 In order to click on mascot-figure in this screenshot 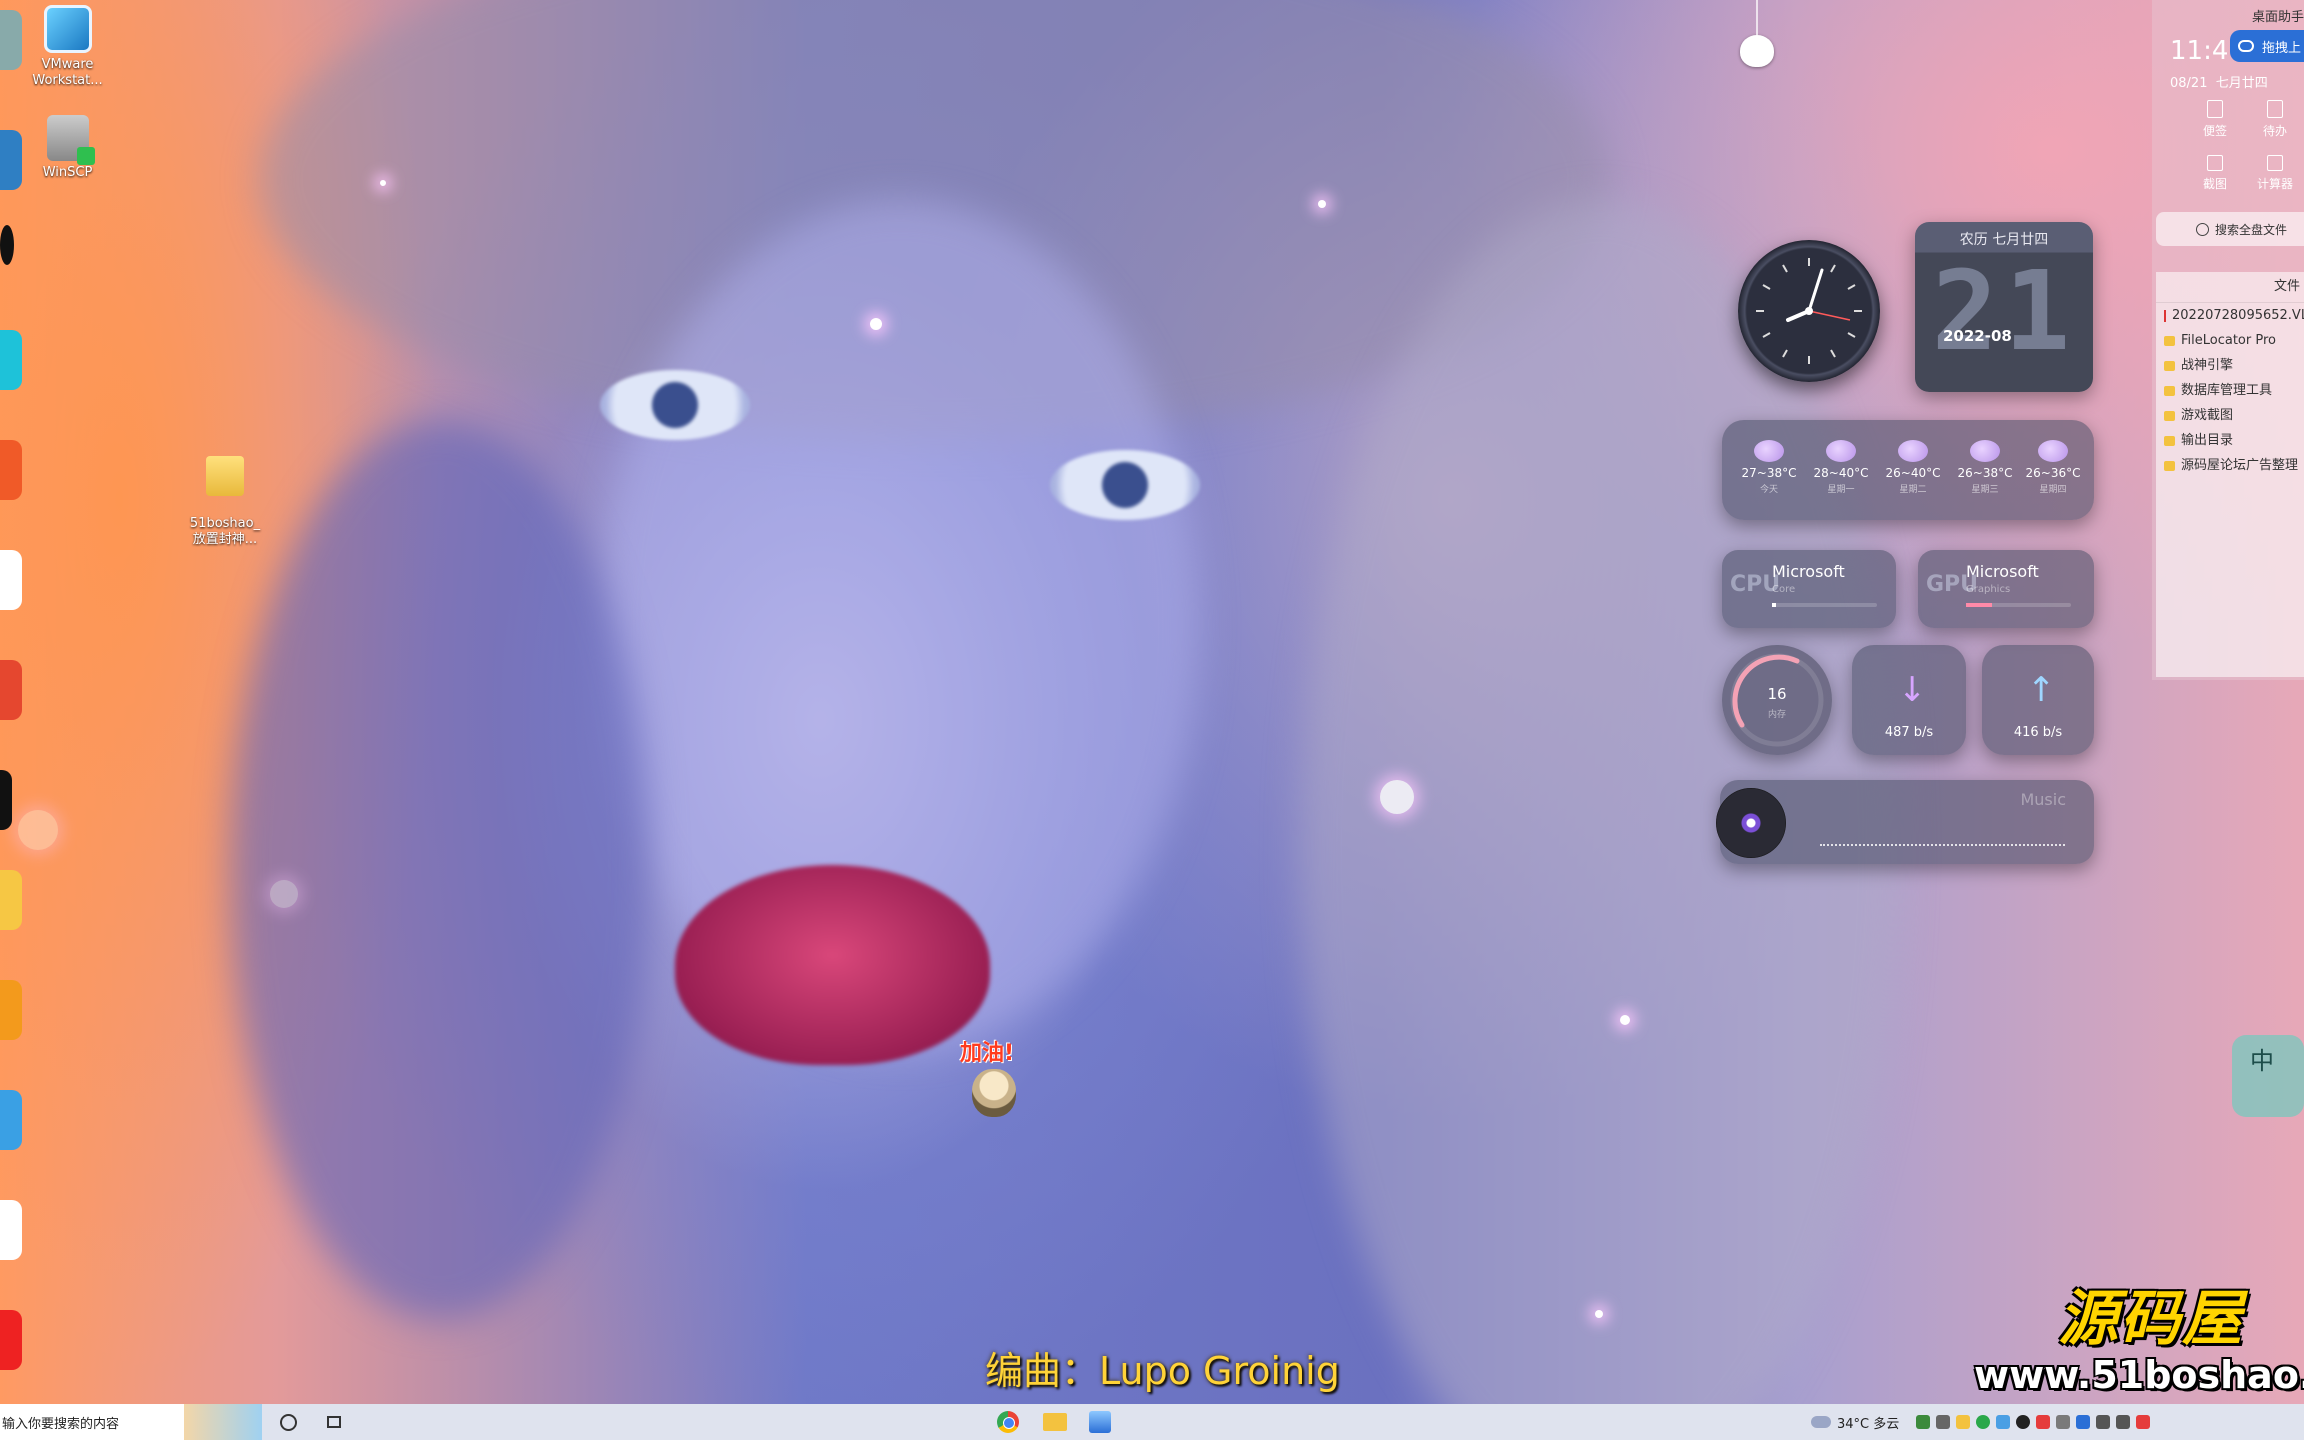, I will do `click(994, 1093)`.